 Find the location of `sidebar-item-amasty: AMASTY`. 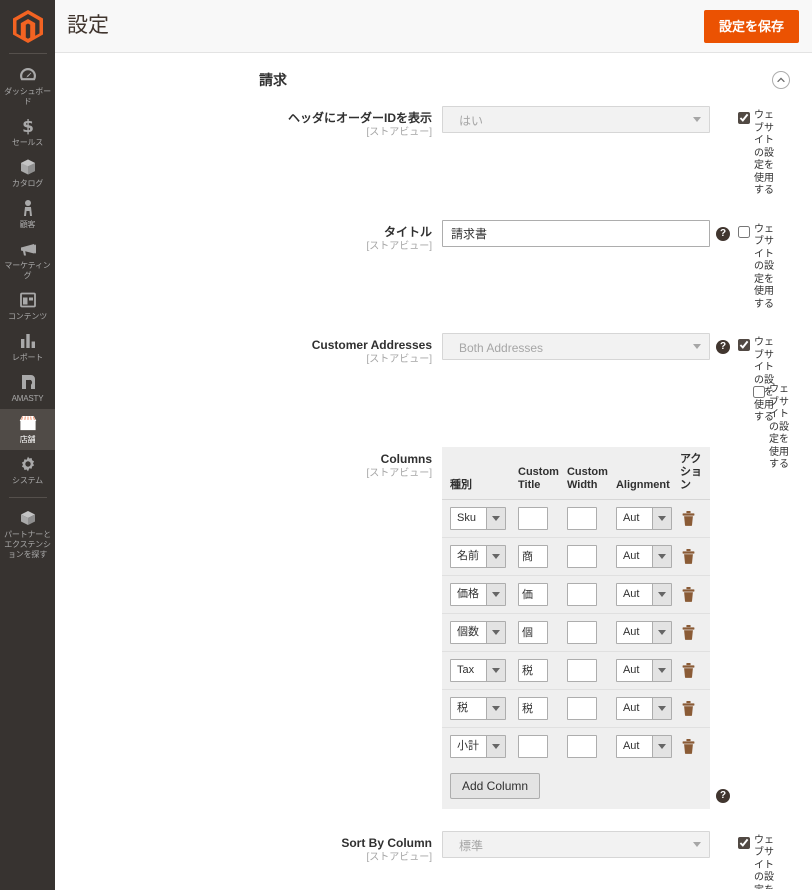

sidebar-item-amasty: AMASTY is located at coordinates (27, 388).